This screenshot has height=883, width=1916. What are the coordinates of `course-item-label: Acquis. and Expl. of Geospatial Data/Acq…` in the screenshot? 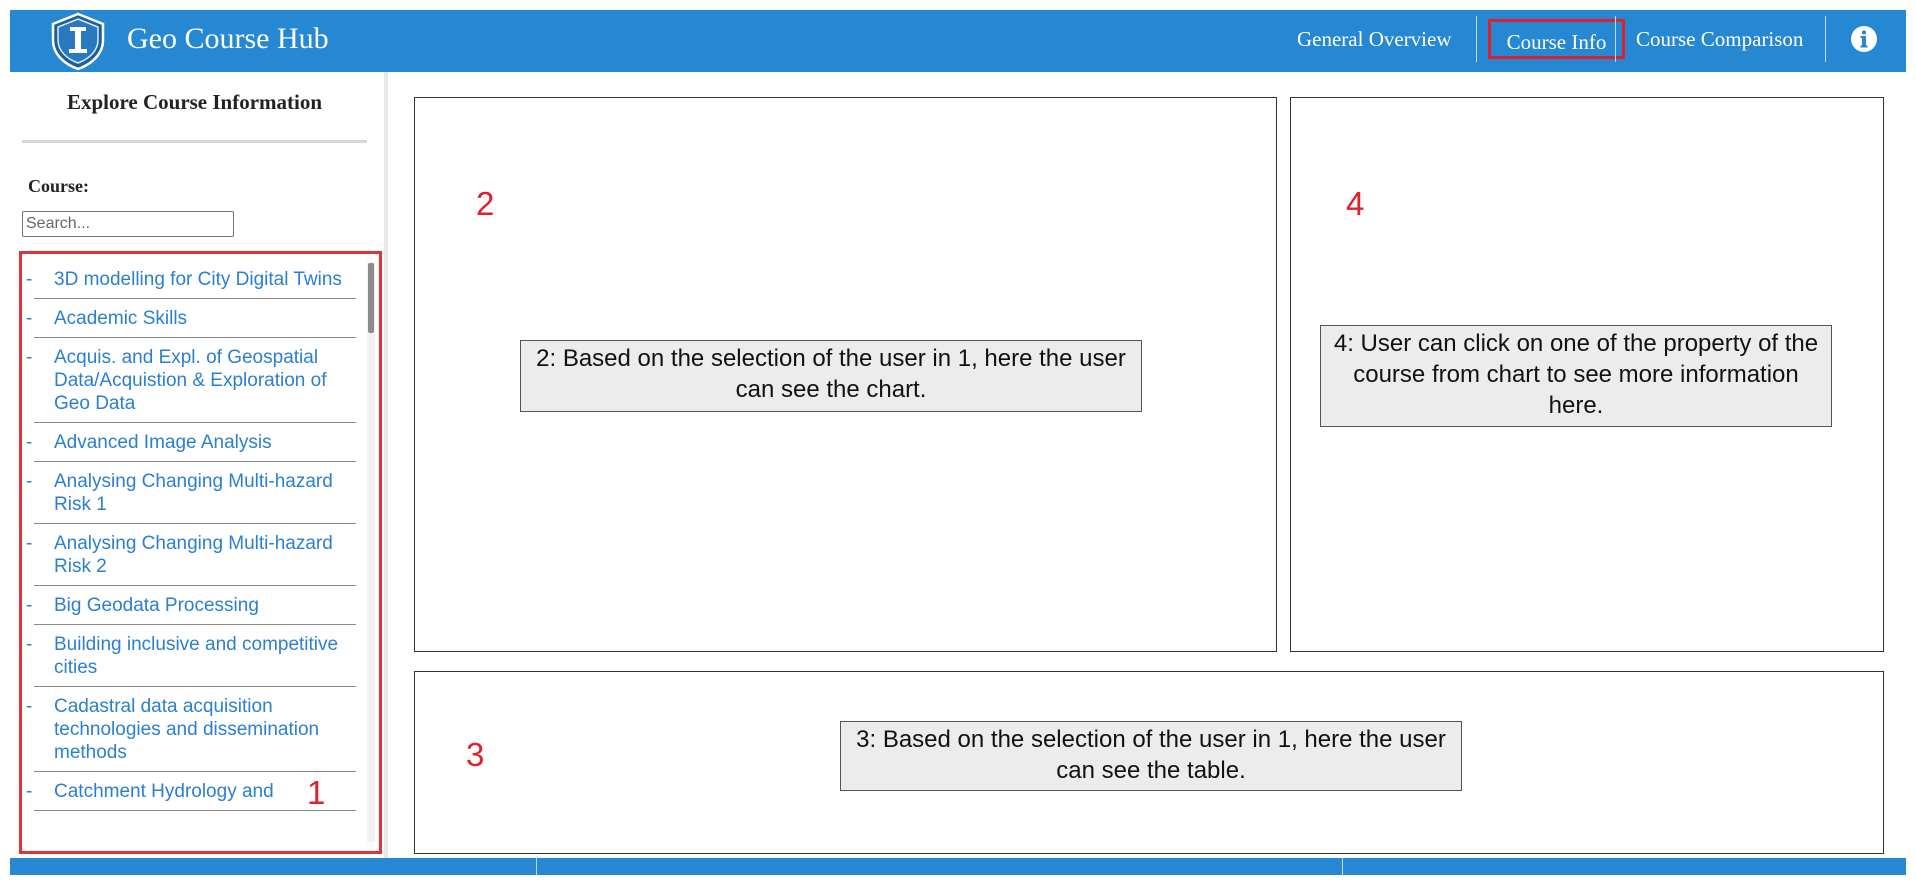 It's located at (205, 380).